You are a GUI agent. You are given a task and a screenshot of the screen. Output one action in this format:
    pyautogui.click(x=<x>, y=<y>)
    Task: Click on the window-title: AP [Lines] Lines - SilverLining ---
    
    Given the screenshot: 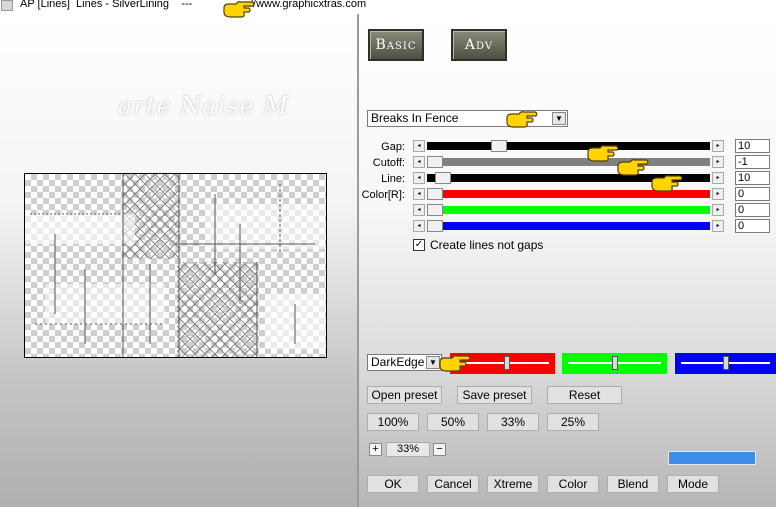 What is the action you would take?
    pyautogui.click(x=106, y=5)
    